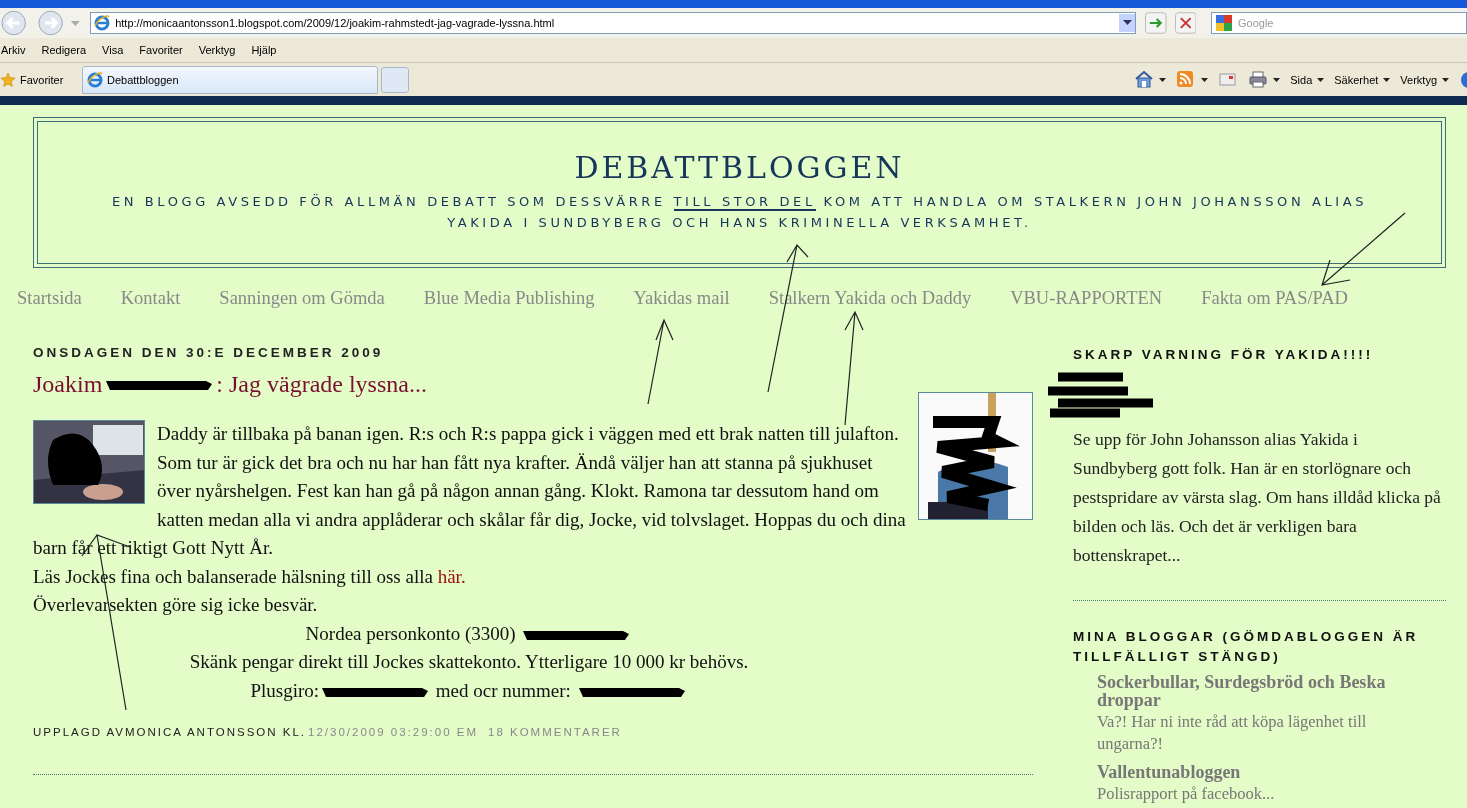 Image resolution: width=1467 pixels, height=808 pixels. Describe the element at coordinates (739, 212) in the screenshot. I see `blog-description: EN BLOGG AVSEDD FÖR ALLMÄN DEBATT SOM DESSVÄRRE TILL STOR DEL KOM ATT HANDLA OM STALKERN JOHN JOHANSSON ALIAS YAKIDA I SUNDBYBERG OCH HANS KRIMINELLA VERKSAMHET.` at that location.